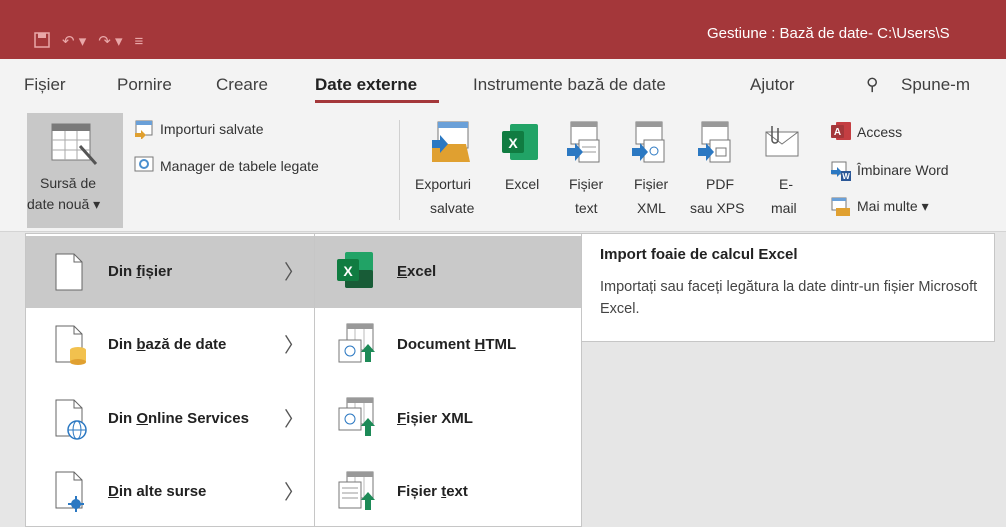 Image resolution: width=1006 pixels, height=527 pixels. What do you see at coordinates (443, 184) in the screenshot?
I see `saved-exports-label-1: Exporturi` at bounding box center [443, 184].